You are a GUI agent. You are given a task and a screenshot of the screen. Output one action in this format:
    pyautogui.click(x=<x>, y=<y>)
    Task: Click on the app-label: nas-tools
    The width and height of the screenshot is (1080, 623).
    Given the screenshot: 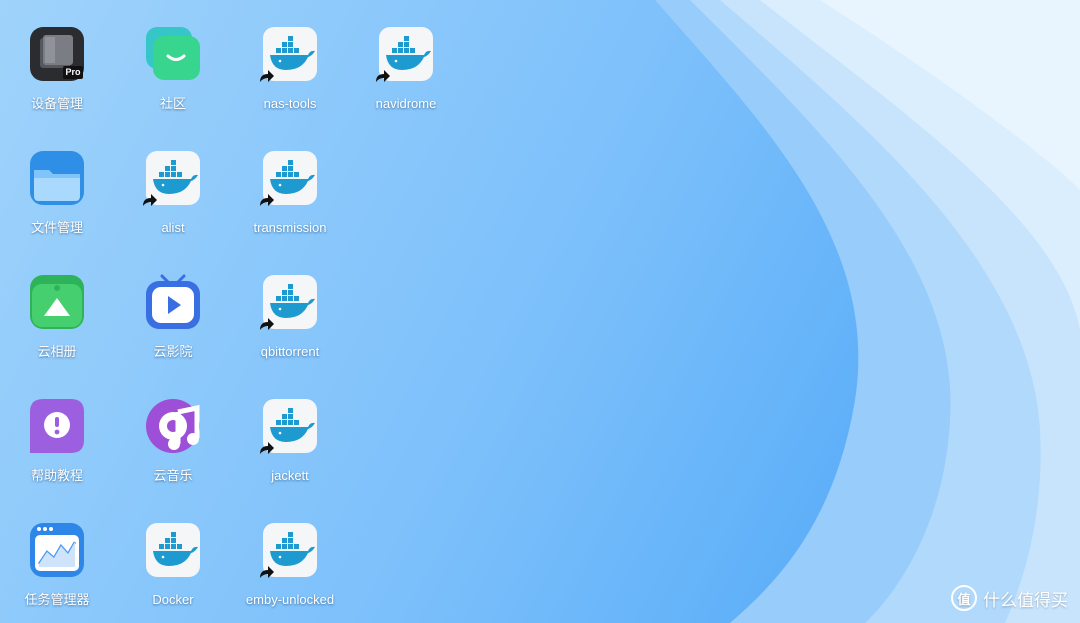 What is the action you would take?
    pyautogui.click(x=290, y=103)
    